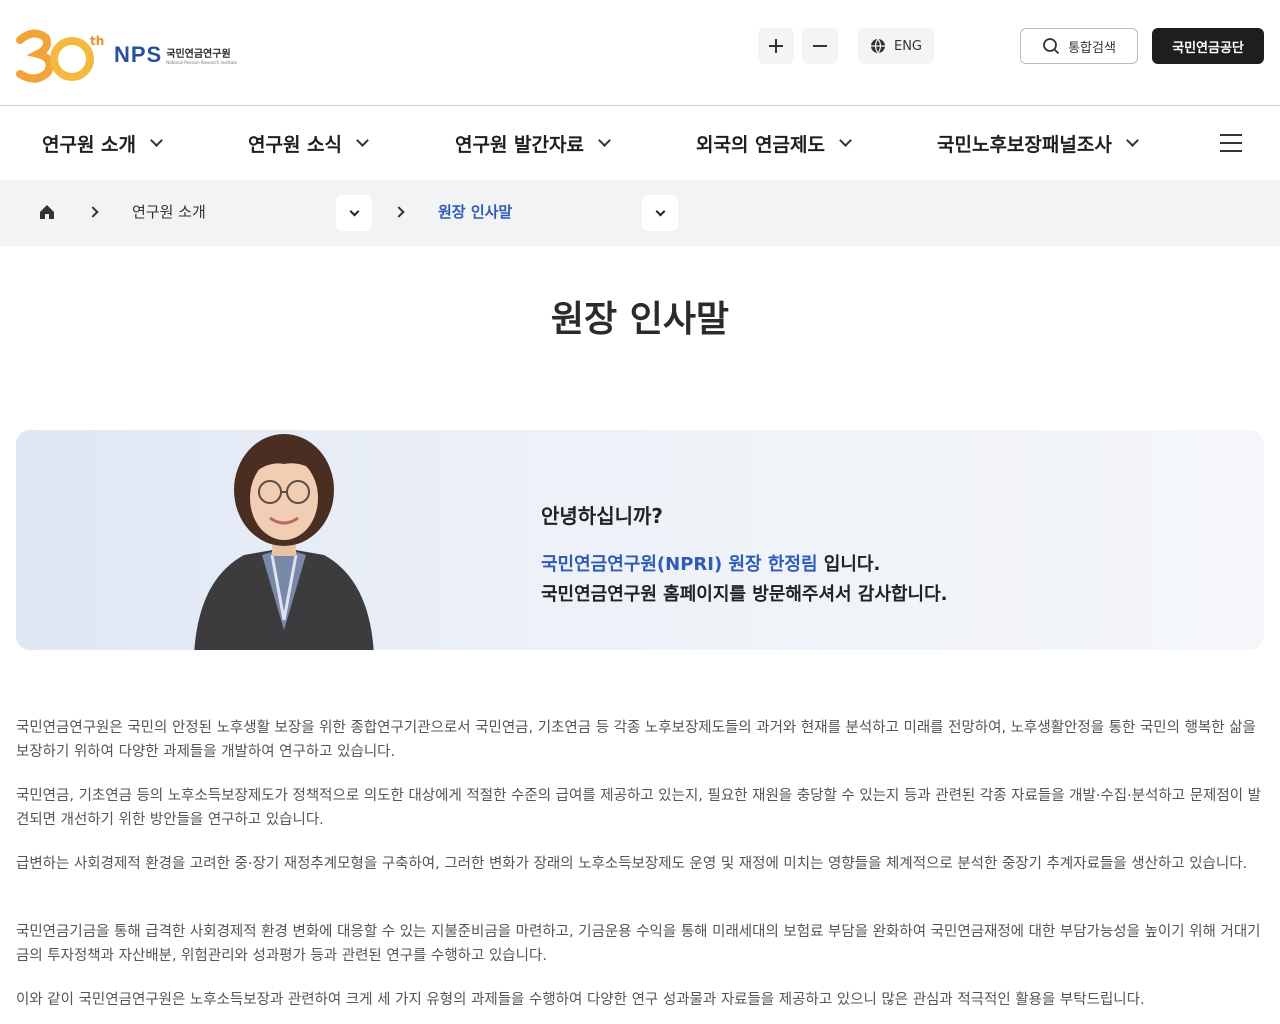 The image size is (1280, 1024). I want to click on logo-name-ko: 국민연금연구원, so click(198, 54).